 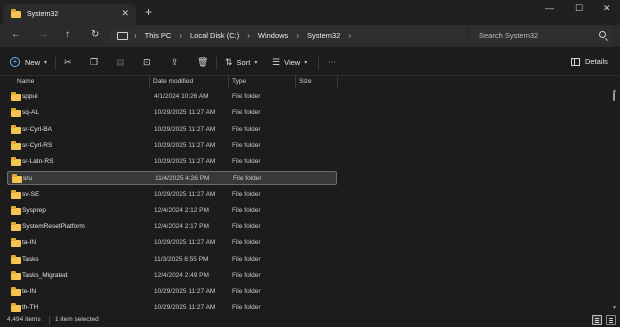 I want to click on file-name: te-IN, so click(x=29, y=291).